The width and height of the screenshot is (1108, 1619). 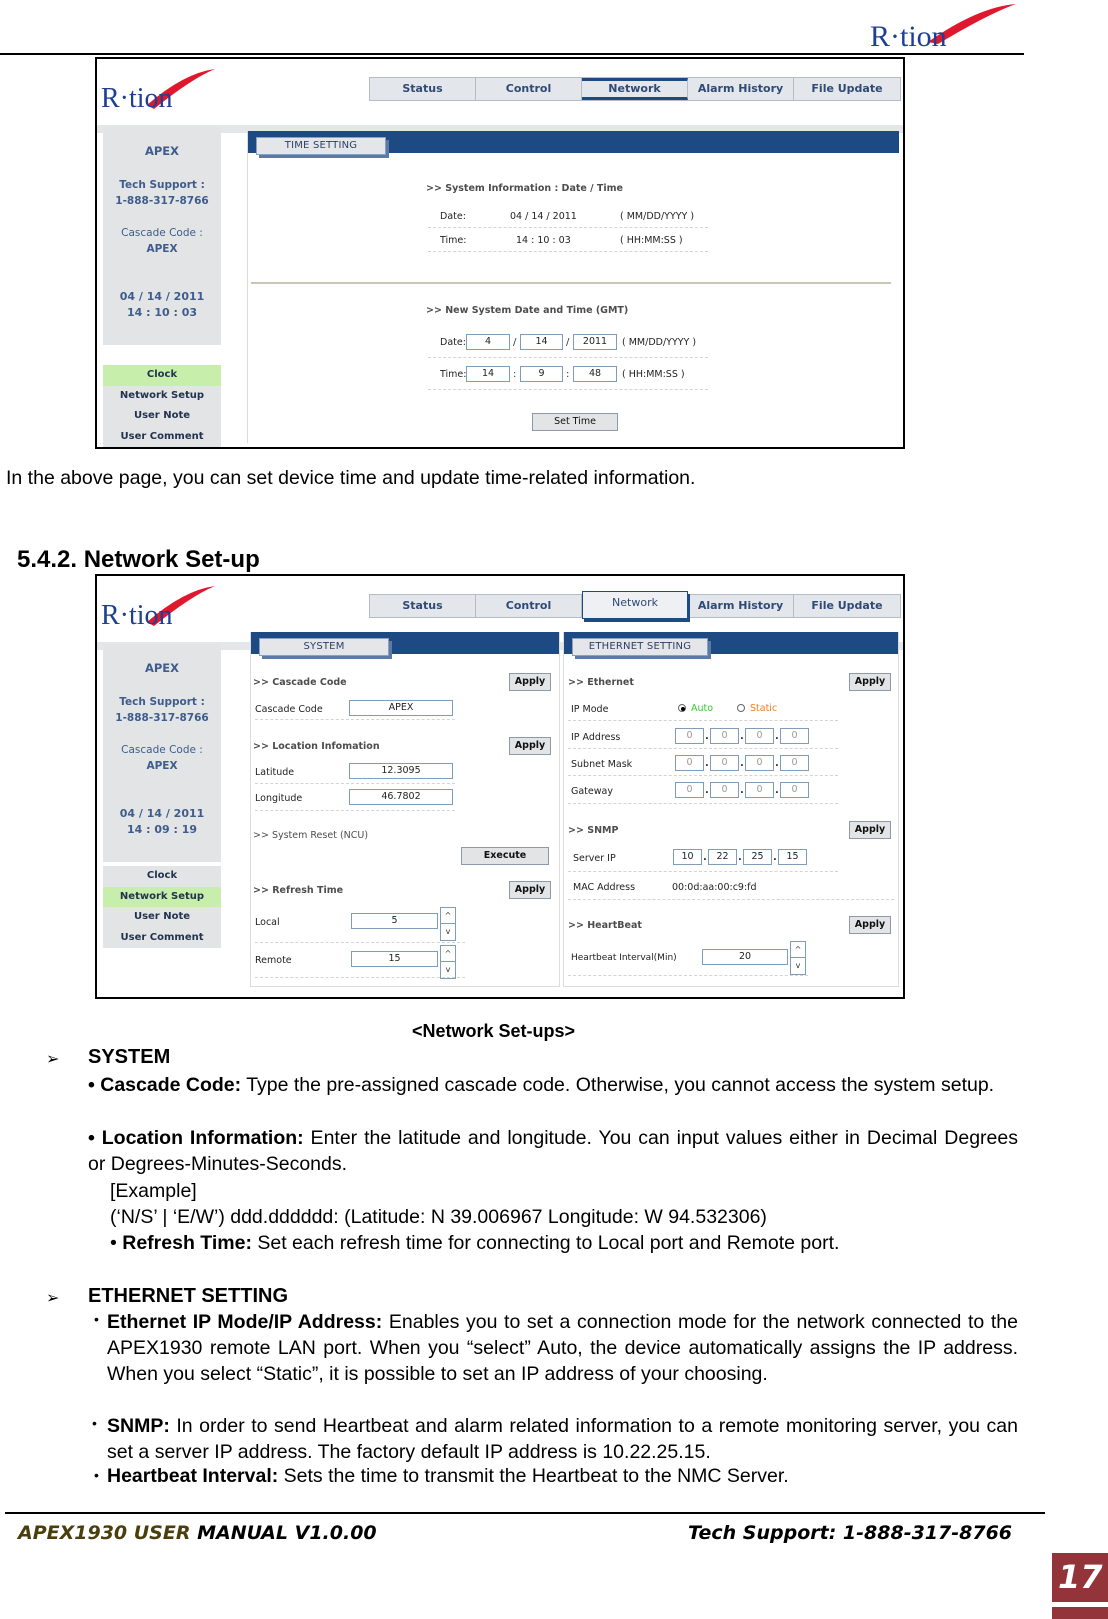 I want to click on ip-mode-label: IP Mode, so click(x=590, y=709).